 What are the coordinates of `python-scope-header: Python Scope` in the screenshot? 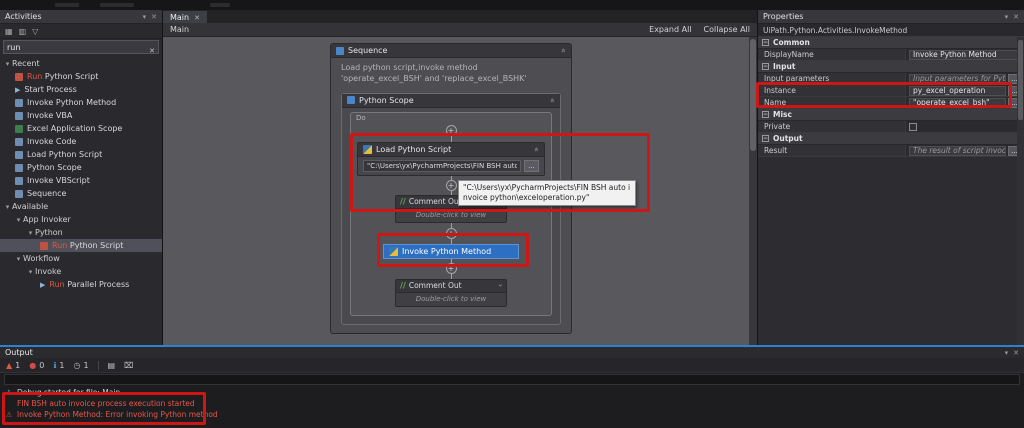 It's located at (451, 100).